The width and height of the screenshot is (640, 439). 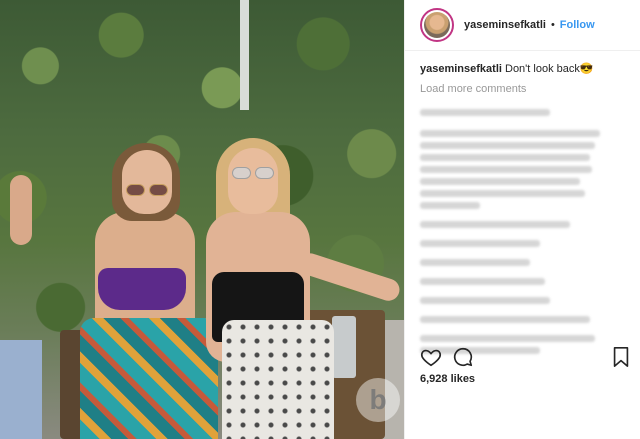 I want to click on follow-button: Follow, so click(x=577, y=25).